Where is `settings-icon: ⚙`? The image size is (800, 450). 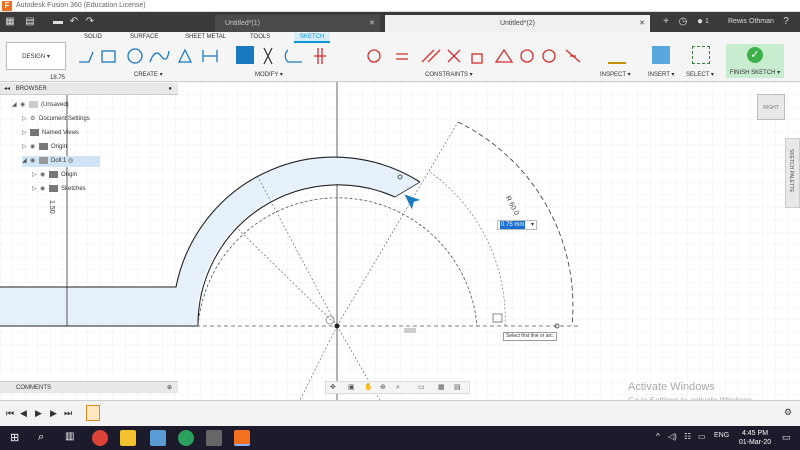 settings-icon: ⚙ is located at coordinates (788, 412).